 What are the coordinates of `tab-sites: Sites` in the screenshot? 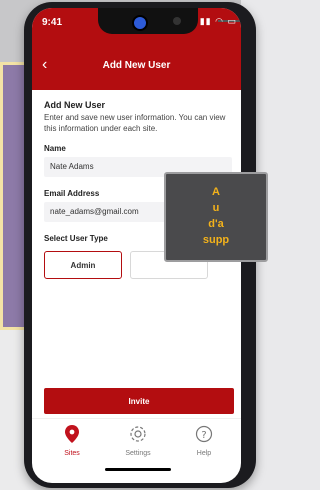 It's located at (72, 441).